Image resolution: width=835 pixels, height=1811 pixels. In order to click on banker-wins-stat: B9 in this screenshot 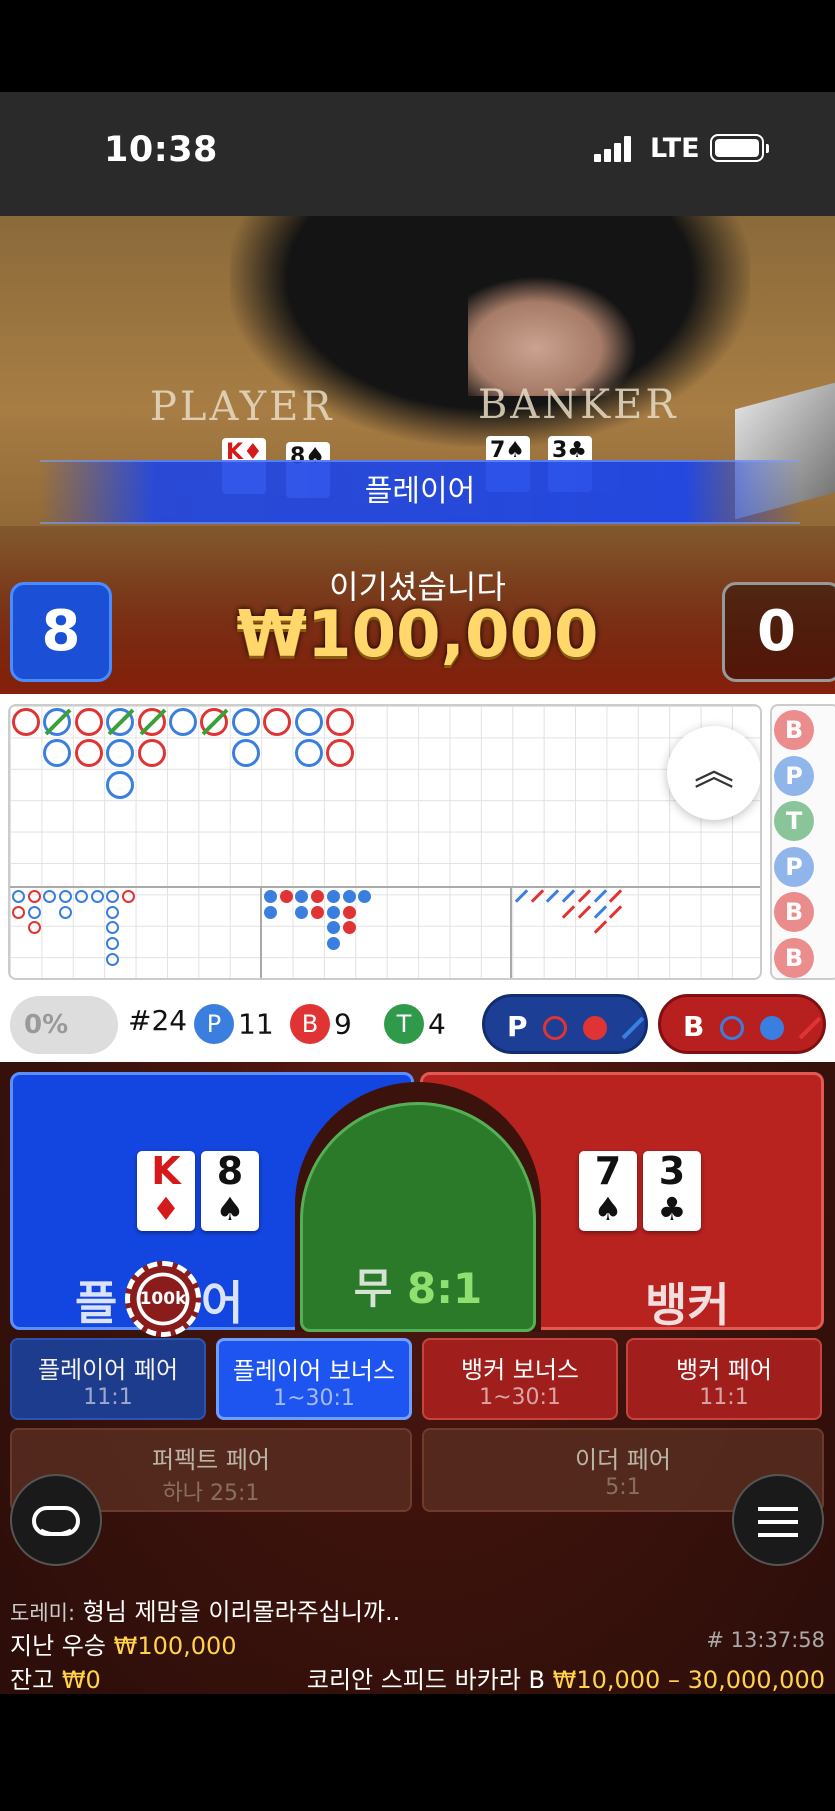, I will do `click(321, 1024)`.